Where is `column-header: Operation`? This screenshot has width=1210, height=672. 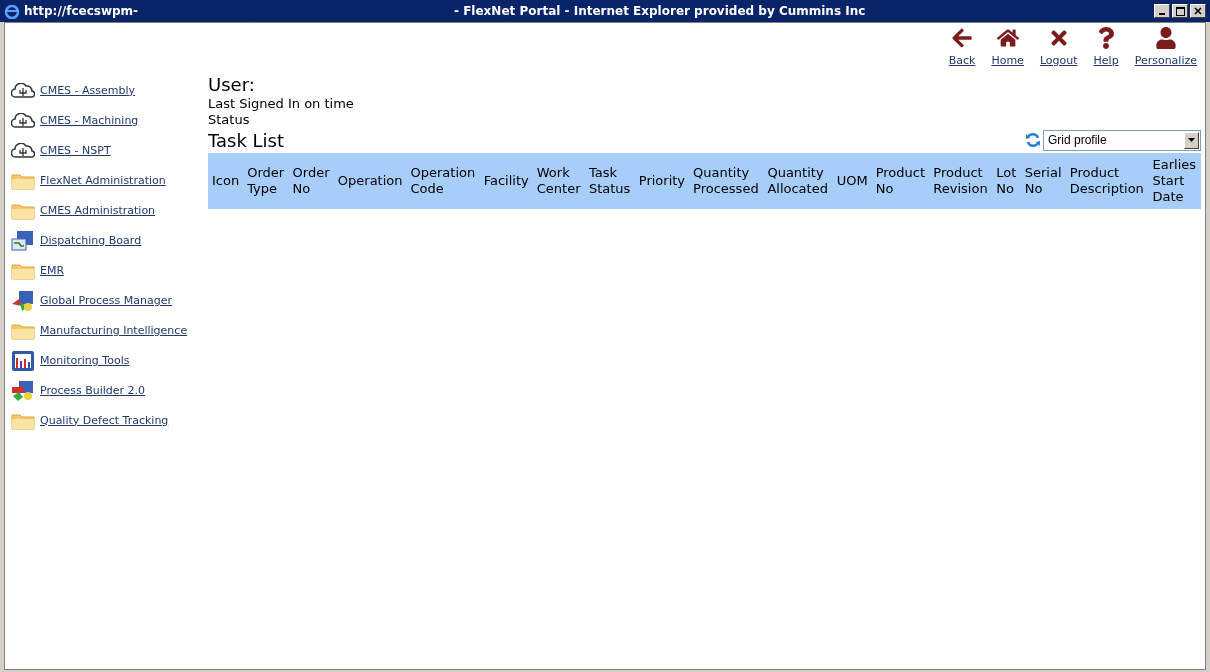 column-header: Operation is located at coordinates (370, 181).